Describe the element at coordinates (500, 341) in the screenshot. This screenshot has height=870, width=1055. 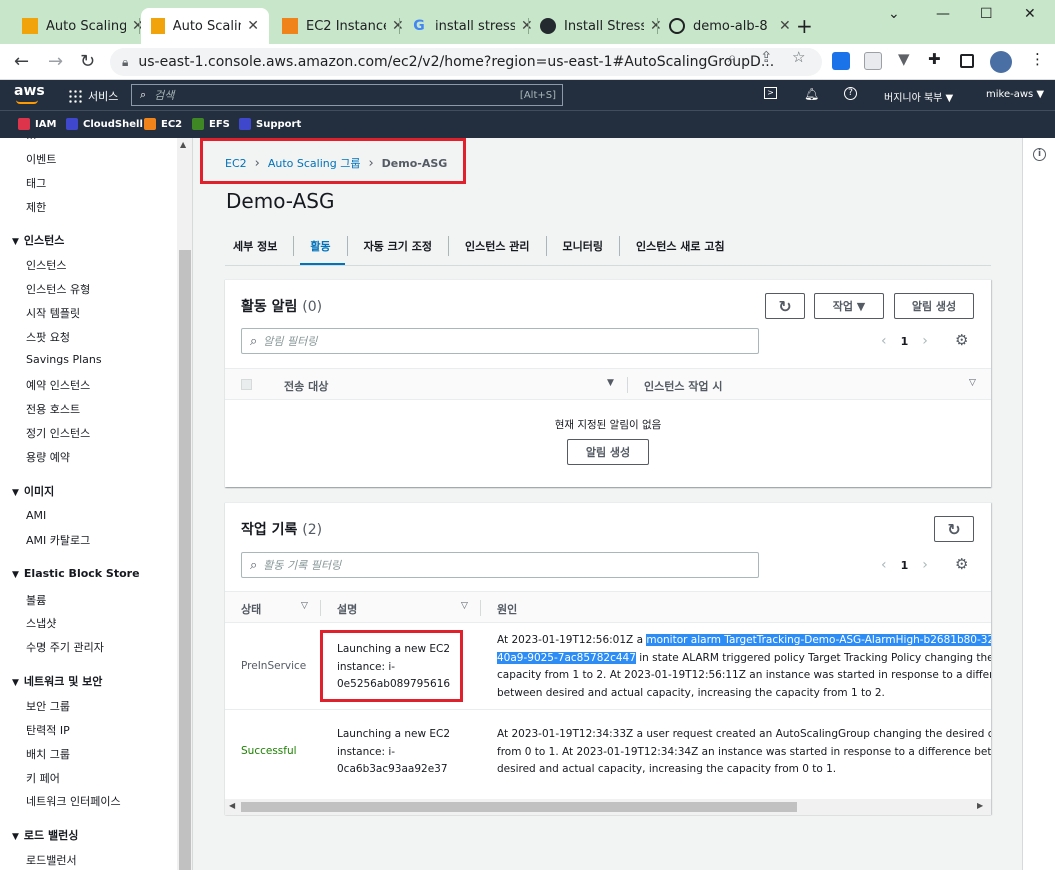
I see `notification-filter-input: ⌕ 알림 필터링` at that location.